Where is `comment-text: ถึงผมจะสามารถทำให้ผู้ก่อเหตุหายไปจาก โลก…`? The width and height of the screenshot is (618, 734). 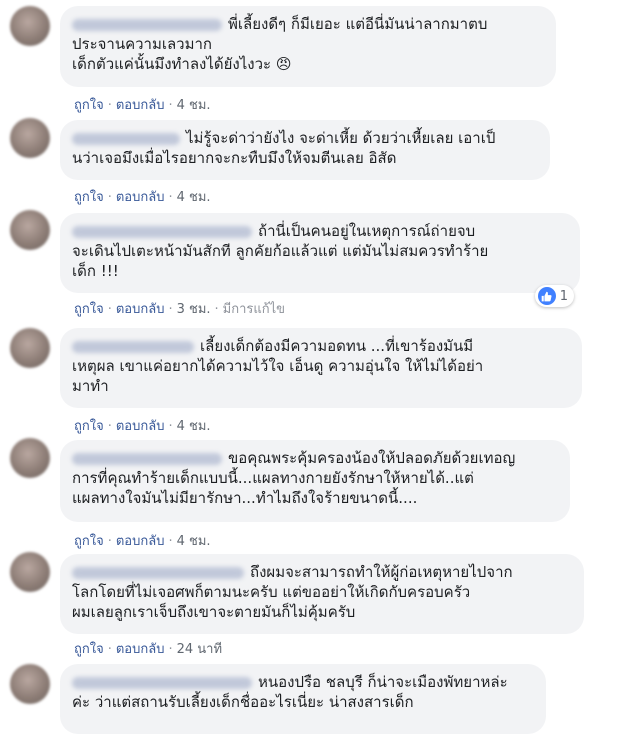
comment-text: ถึงผมจะสามารถทำให้ผู้ก่อเหตุหายไปจาก โลก… is located at coordinates (292, 592).